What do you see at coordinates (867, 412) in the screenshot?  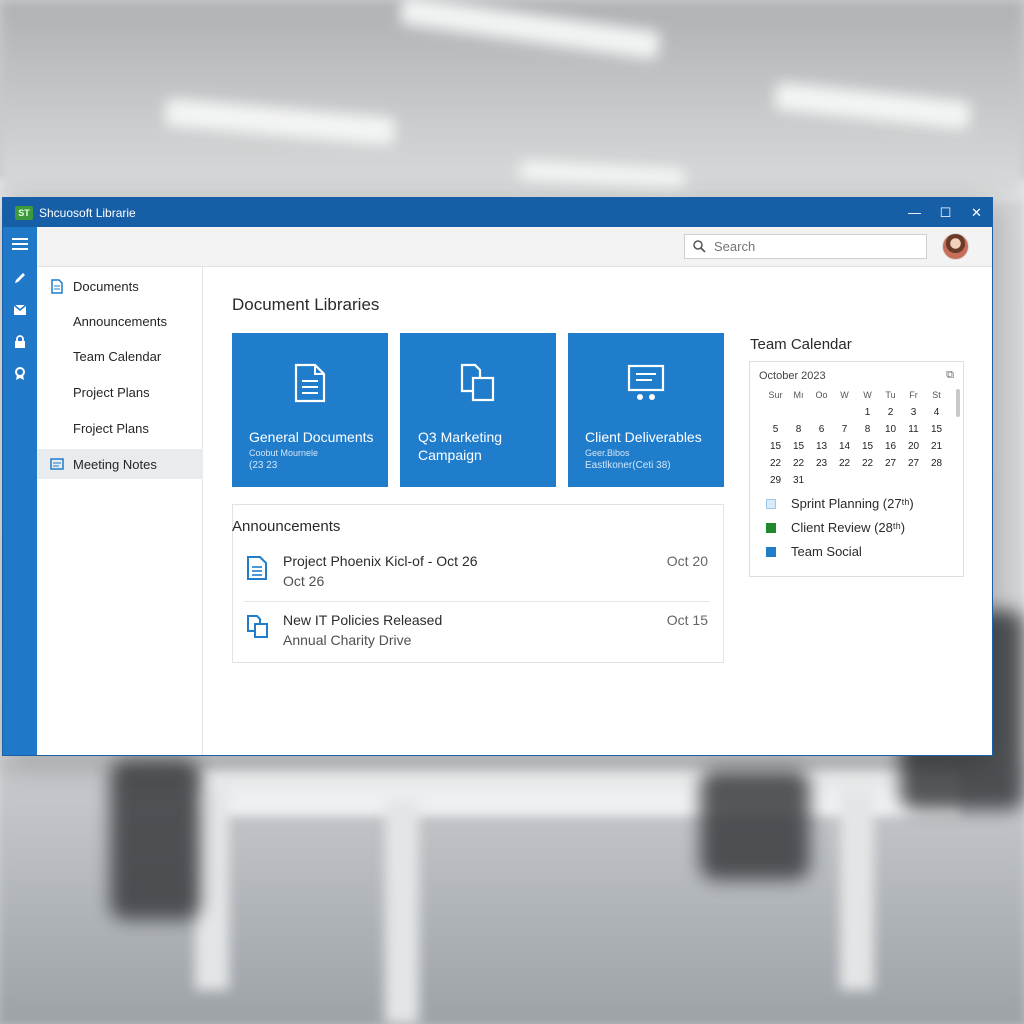 I see `calendar-day: 1` at bounding box center [867, 412].